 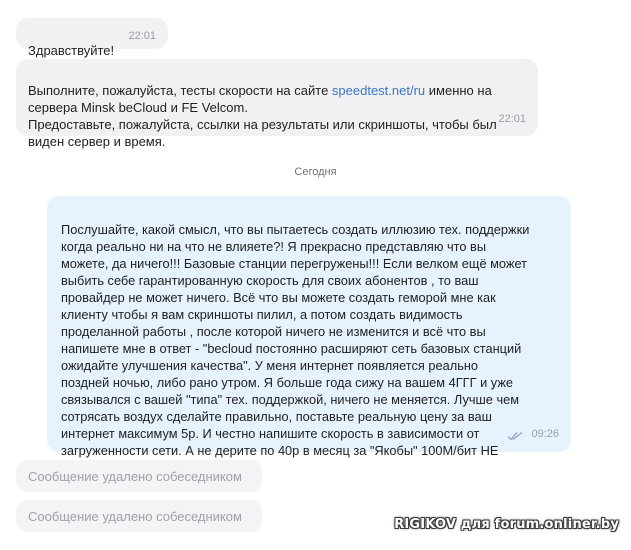 What do you see at coordinates (506, 524) in the screenshot?
I see `watermark: RIGIKOV для forum.onliner.by` at bounding box center [506, 524].